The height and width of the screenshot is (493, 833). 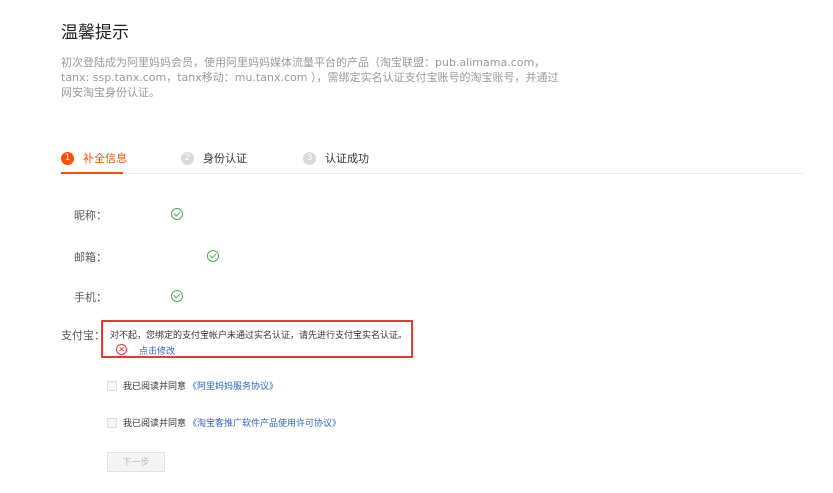 I want to click on agreement-row-2: 我已阅读并同意 《淘宝客推广软件产品使用许可协议》, so click(x=224, y=422).